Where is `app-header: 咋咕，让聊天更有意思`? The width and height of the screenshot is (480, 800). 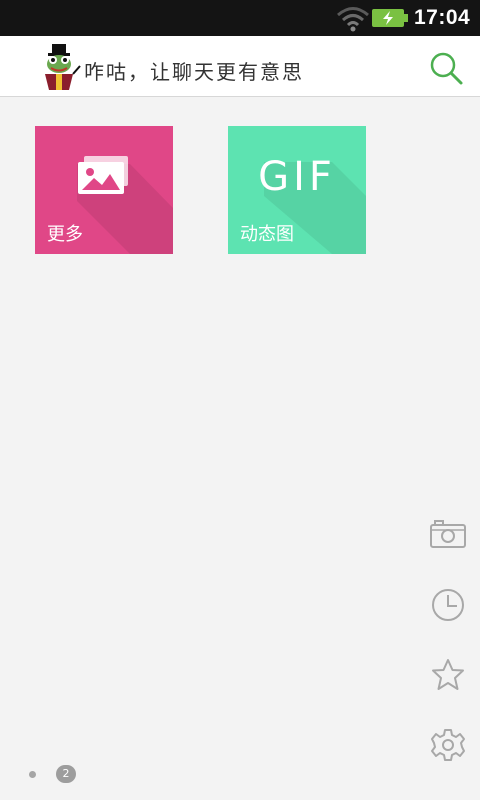 app-header: 咋咕，让聊天更有意思 is located at coordinates (240, 66).